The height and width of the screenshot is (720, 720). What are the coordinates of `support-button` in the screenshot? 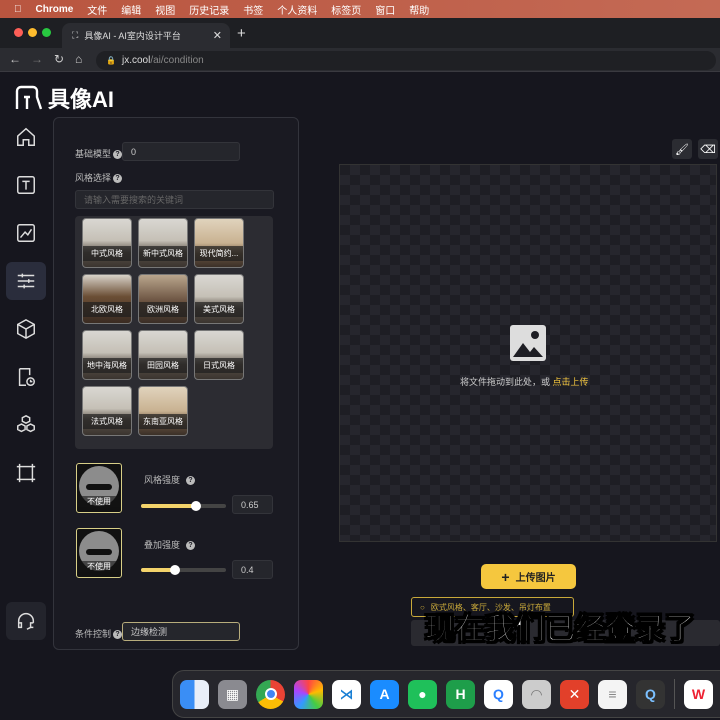 It's located at (26, 621).